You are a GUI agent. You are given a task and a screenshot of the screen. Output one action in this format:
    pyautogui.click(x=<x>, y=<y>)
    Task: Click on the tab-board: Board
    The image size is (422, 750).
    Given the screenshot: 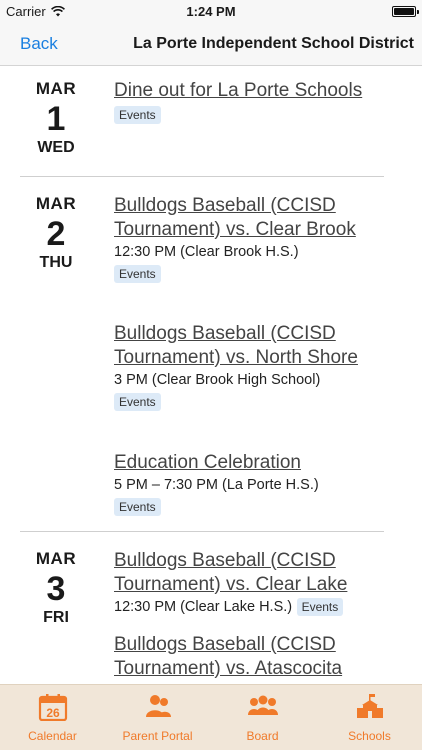 What is the action you would take?
    pyautogui.click(x=262, y=717)
    